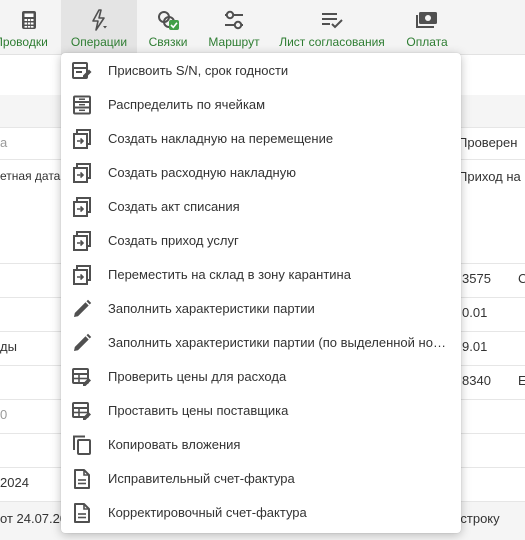  Describe the element at coordinates (4, 414) in the screenshot. I see `field-text: 0` at that location.